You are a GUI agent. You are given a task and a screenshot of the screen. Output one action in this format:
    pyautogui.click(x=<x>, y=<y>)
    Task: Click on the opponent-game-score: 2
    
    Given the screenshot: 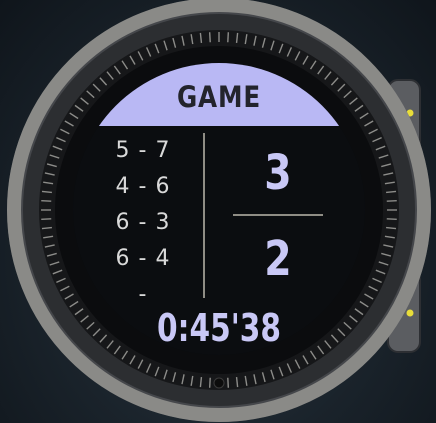 What is the action you would take?
    pyautogui.click(x=278, y=259)
    